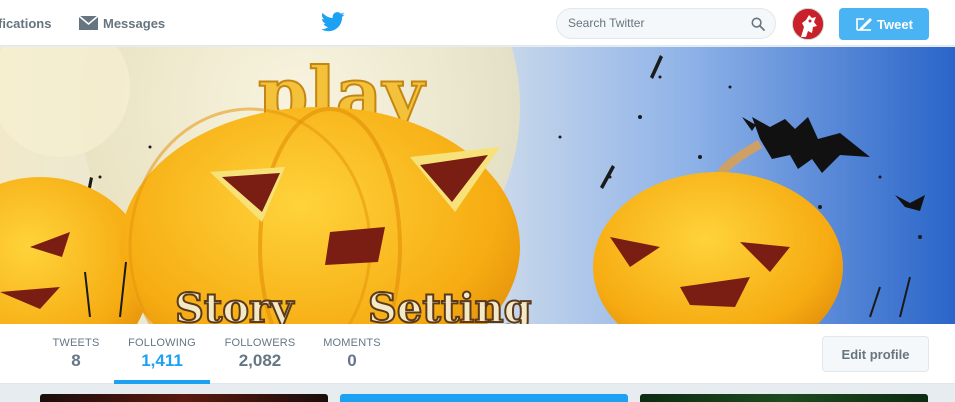 The width and height of the screenshot is (955, 402). Describe the element at coordinates (352, 360) in the screenshot. I see `stat-moments-value: 0` at that location.